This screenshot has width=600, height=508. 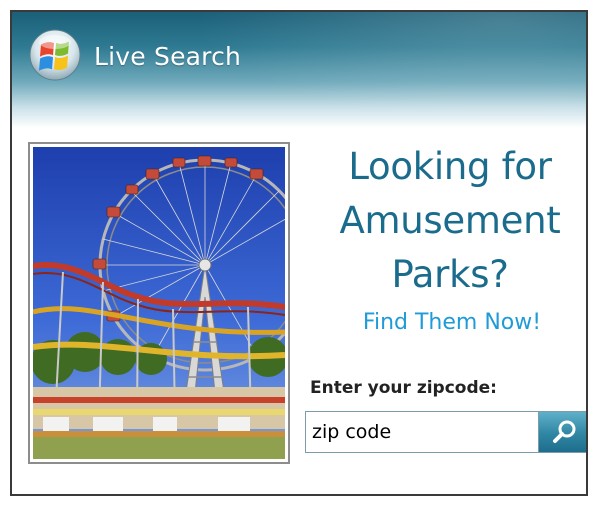 I want to click on windows-flag-orb-icon, so click(x=55, y=55).